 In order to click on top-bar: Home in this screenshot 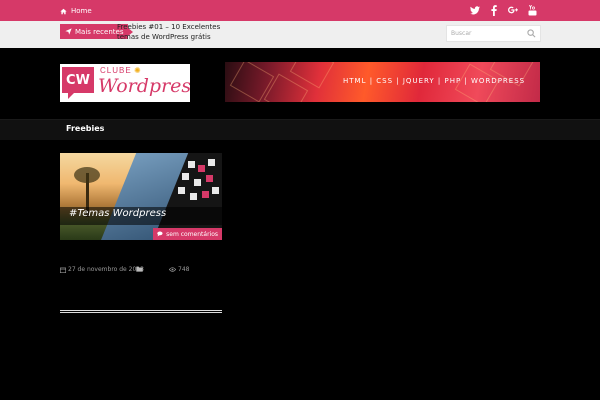, I will do `click(300, 10)`.